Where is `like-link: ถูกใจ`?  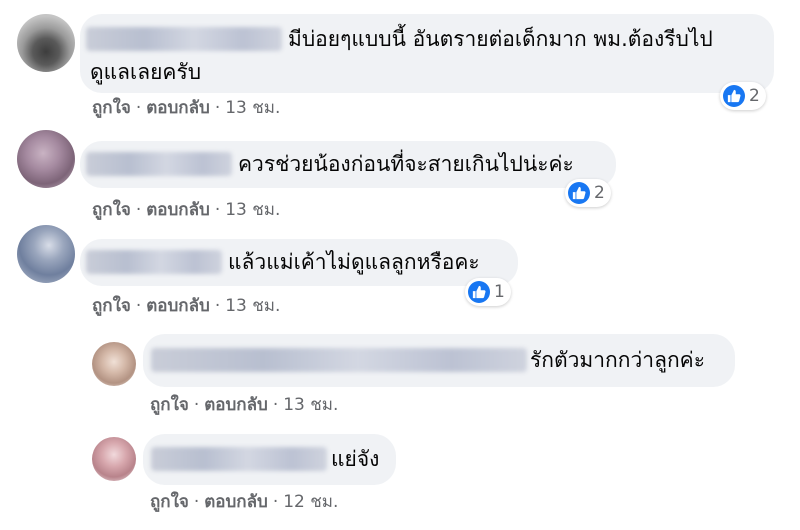
like-link: ถูกใจ is located at coordinates (169, 501).